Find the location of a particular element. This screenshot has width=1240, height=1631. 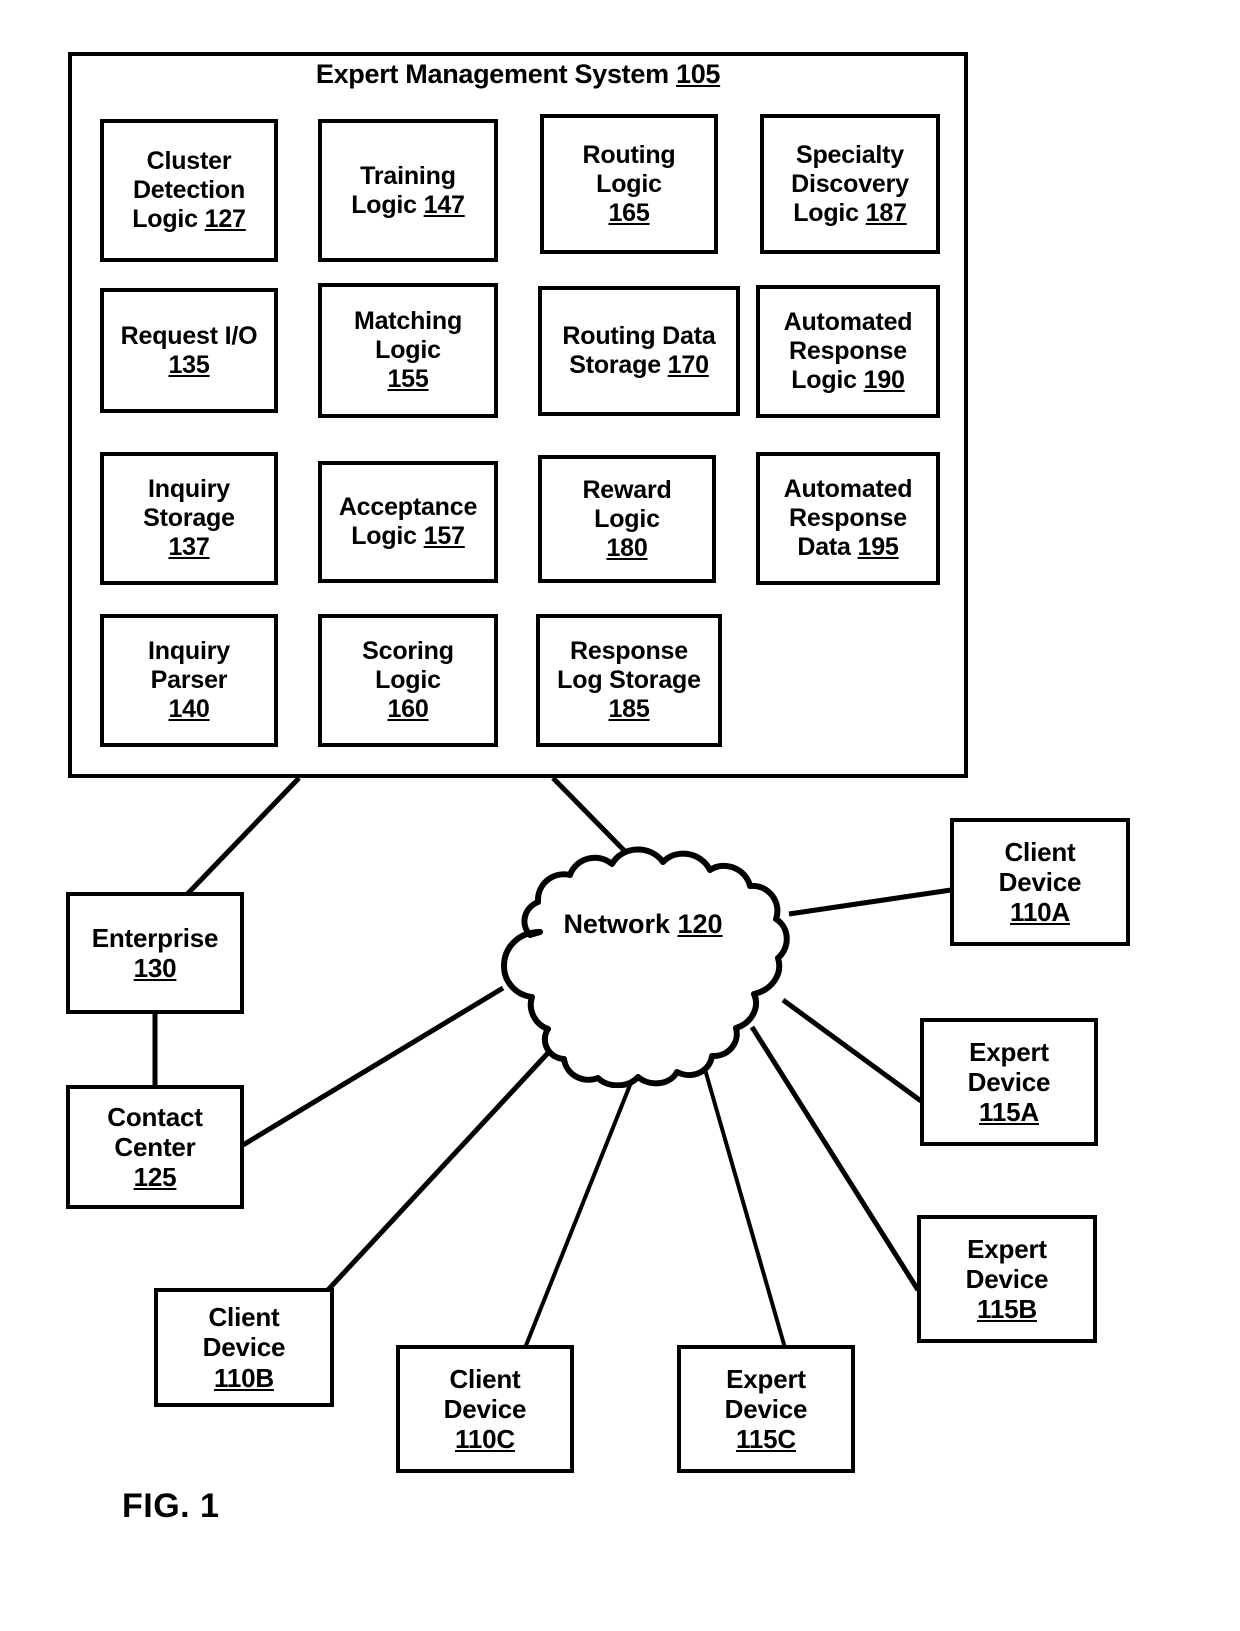

node-contact-center: Contact Center 125 is located at coordinates (155, 1147).